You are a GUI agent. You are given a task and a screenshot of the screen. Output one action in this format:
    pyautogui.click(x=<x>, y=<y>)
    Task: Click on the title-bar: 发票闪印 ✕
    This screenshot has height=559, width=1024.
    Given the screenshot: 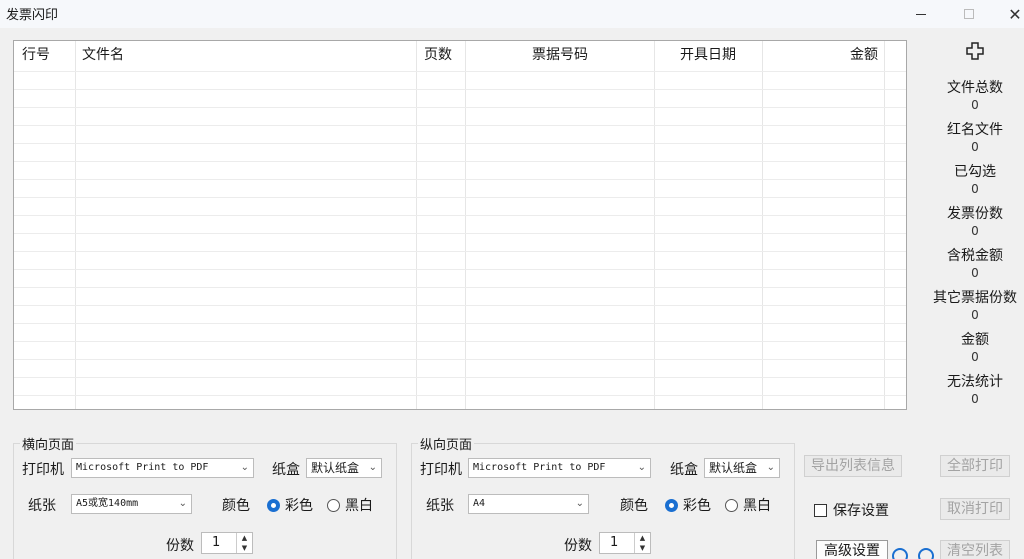 What is the action you would take?
    pyautogui.click(x=512, y=14)
    